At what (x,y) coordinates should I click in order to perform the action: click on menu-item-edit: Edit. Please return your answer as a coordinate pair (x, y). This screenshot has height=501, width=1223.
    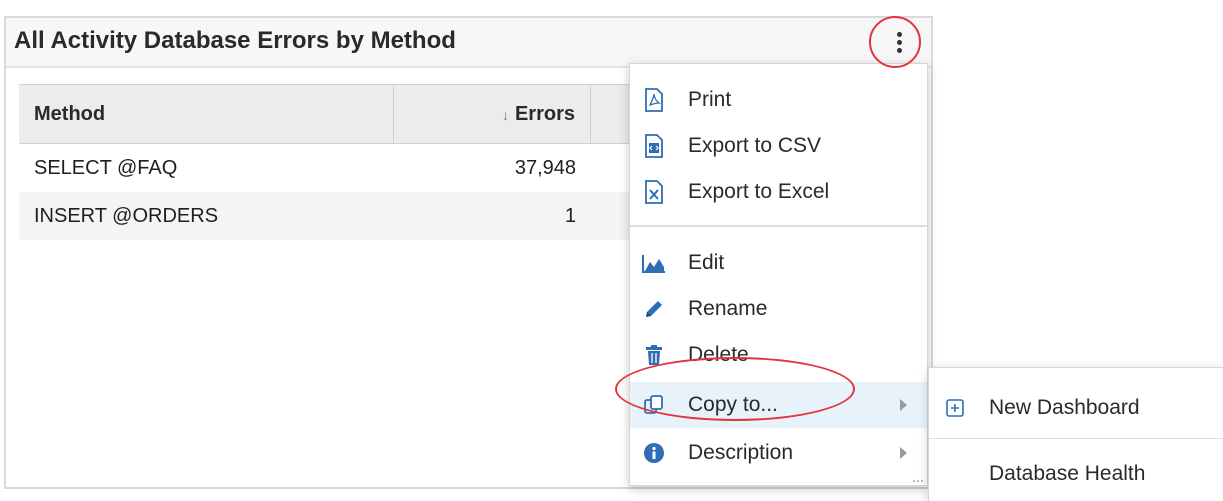
    Looking at the image, I should click on (778, 263).